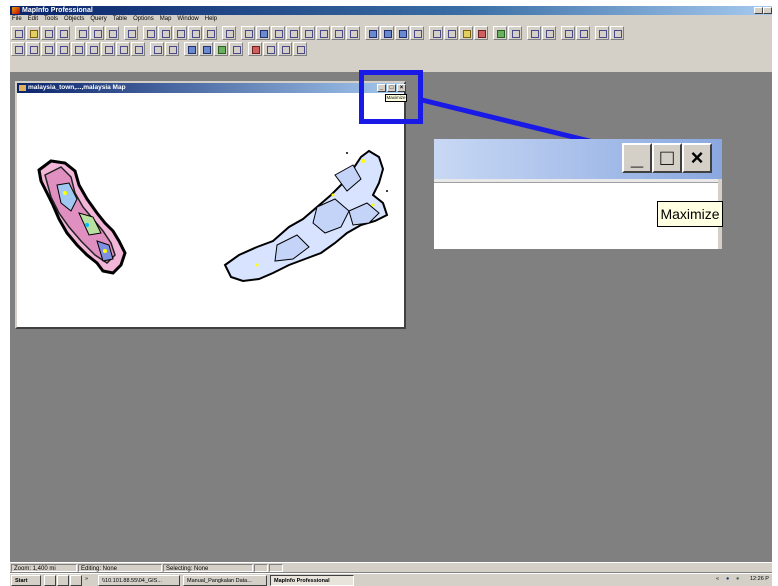 The width and height of the screenshot is (778, 586). Describe the element at coordinates (372, 32) in the screenshot. I see `zoom-in-icon` at that location.